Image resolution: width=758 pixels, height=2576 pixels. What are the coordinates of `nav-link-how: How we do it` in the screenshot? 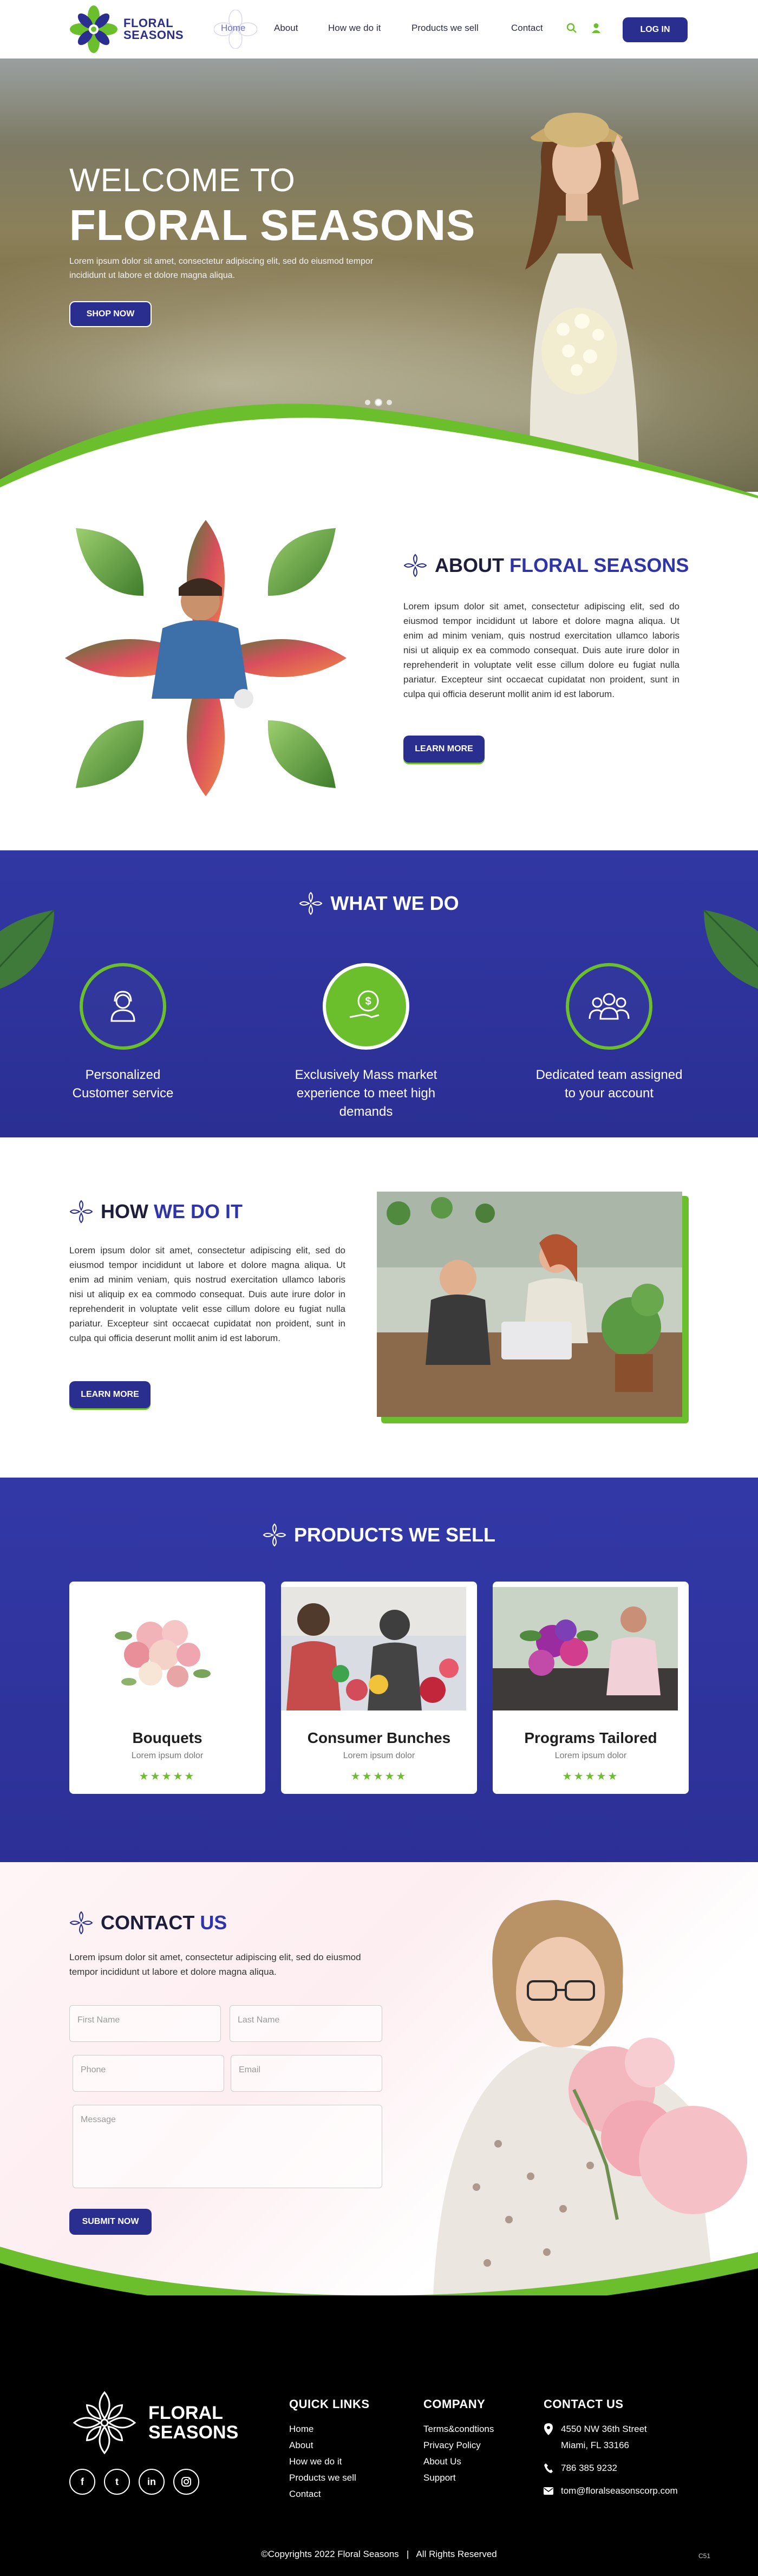 It's located at (355, 28).